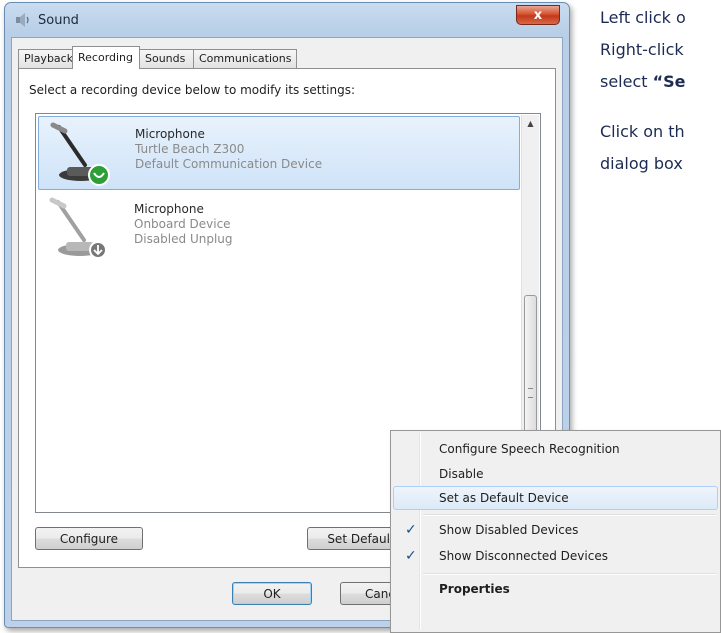 This screenshot has height=633, width=721. What do you see at coordinates (106, 57) in the screenshot?
I see `tab-recording: Recording` at bounding box center [106, 57].